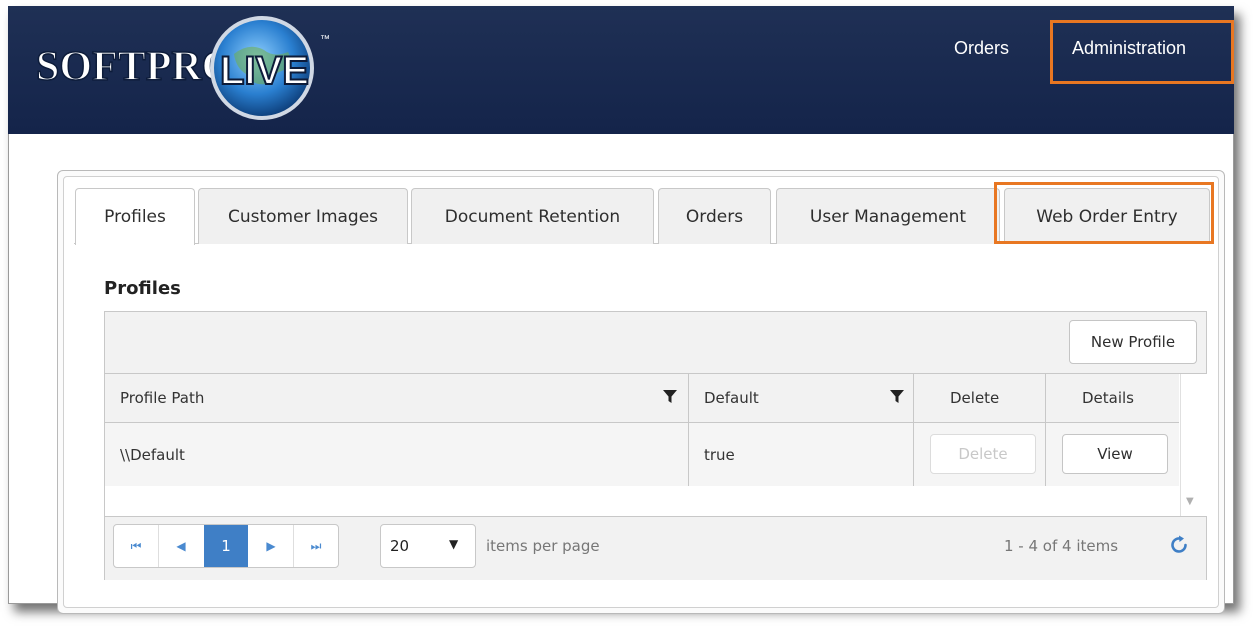  What do you see at coordinates (655, 343) in the screenshot?
I see `grid-toolbar` at bounding box center [655, 343].